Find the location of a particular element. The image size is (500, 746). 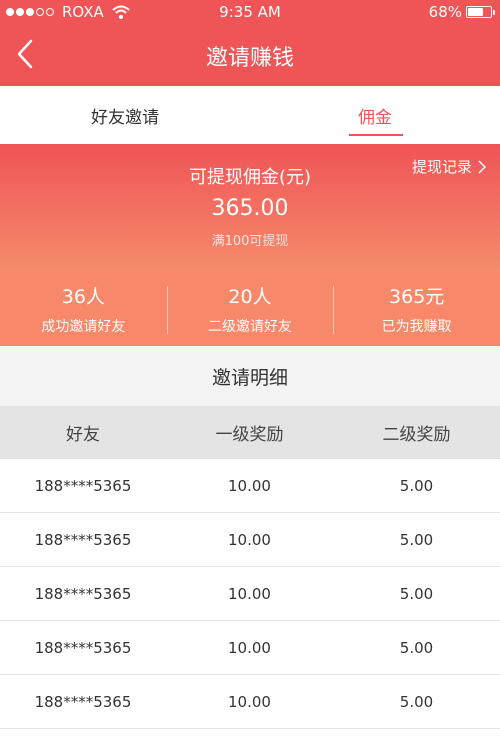

withdrawable-label: 可提现佣金(元) is located at coordinates (250, 177).